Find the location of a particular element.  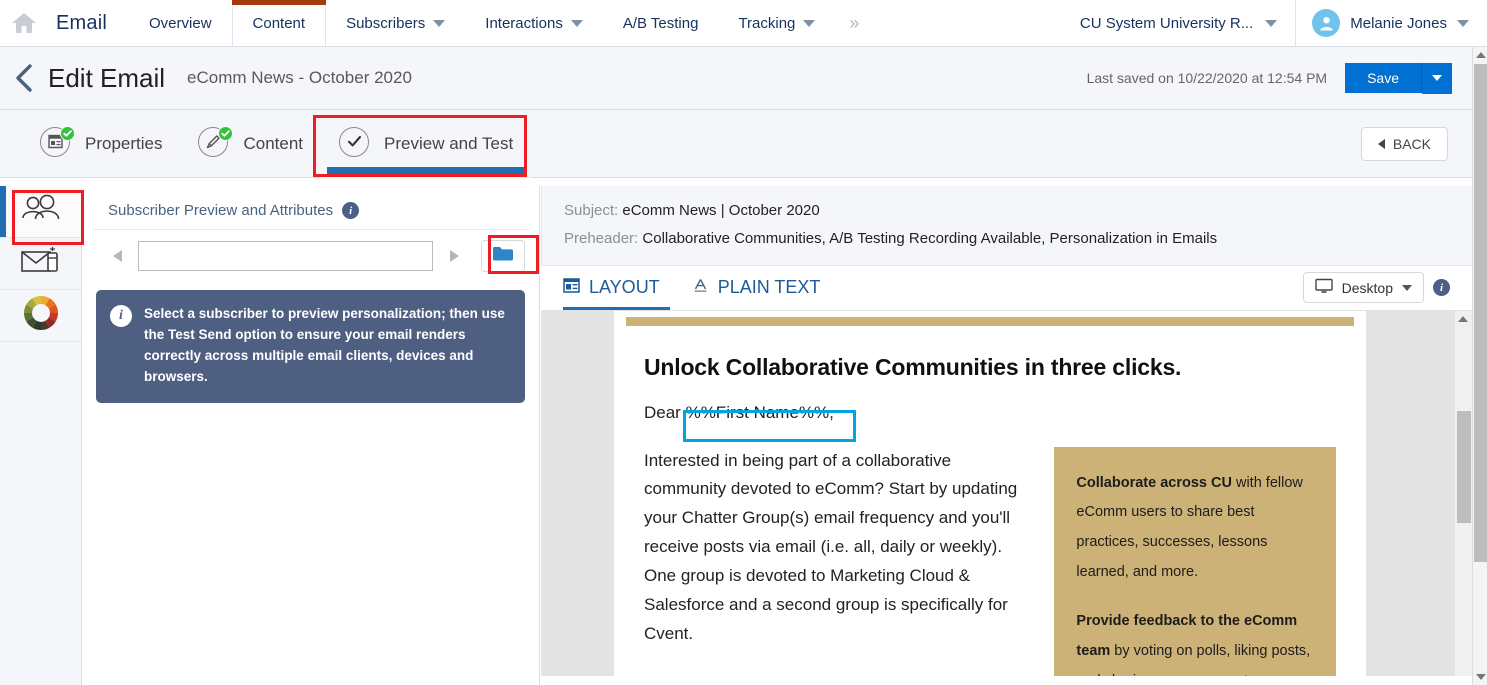

subject-row: Subject: eComm News | October 2020 is located at coordinates (1007, 211).